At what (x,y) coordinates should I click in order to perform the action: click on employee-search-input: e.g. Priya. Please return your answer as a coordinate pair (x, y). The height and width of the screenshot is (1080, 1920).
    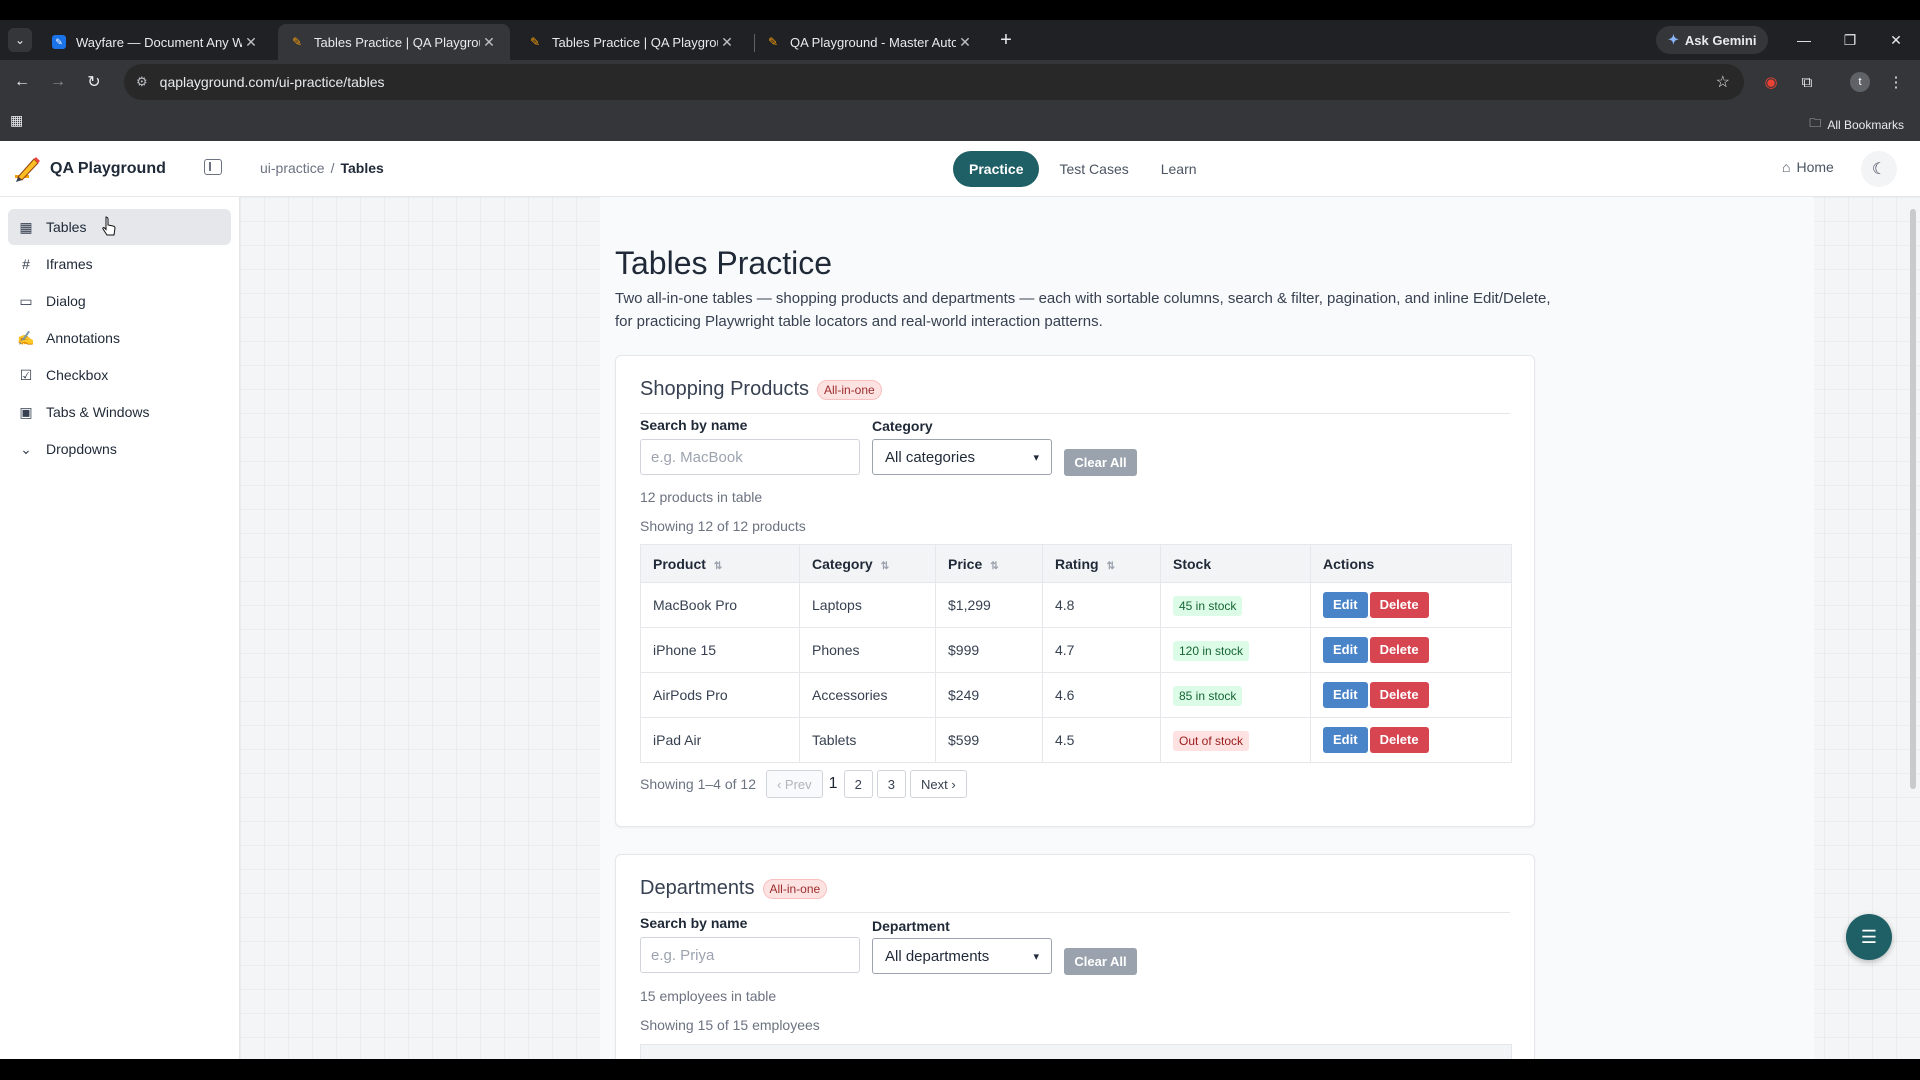
    Looking at the image, I should click on (750, 955).